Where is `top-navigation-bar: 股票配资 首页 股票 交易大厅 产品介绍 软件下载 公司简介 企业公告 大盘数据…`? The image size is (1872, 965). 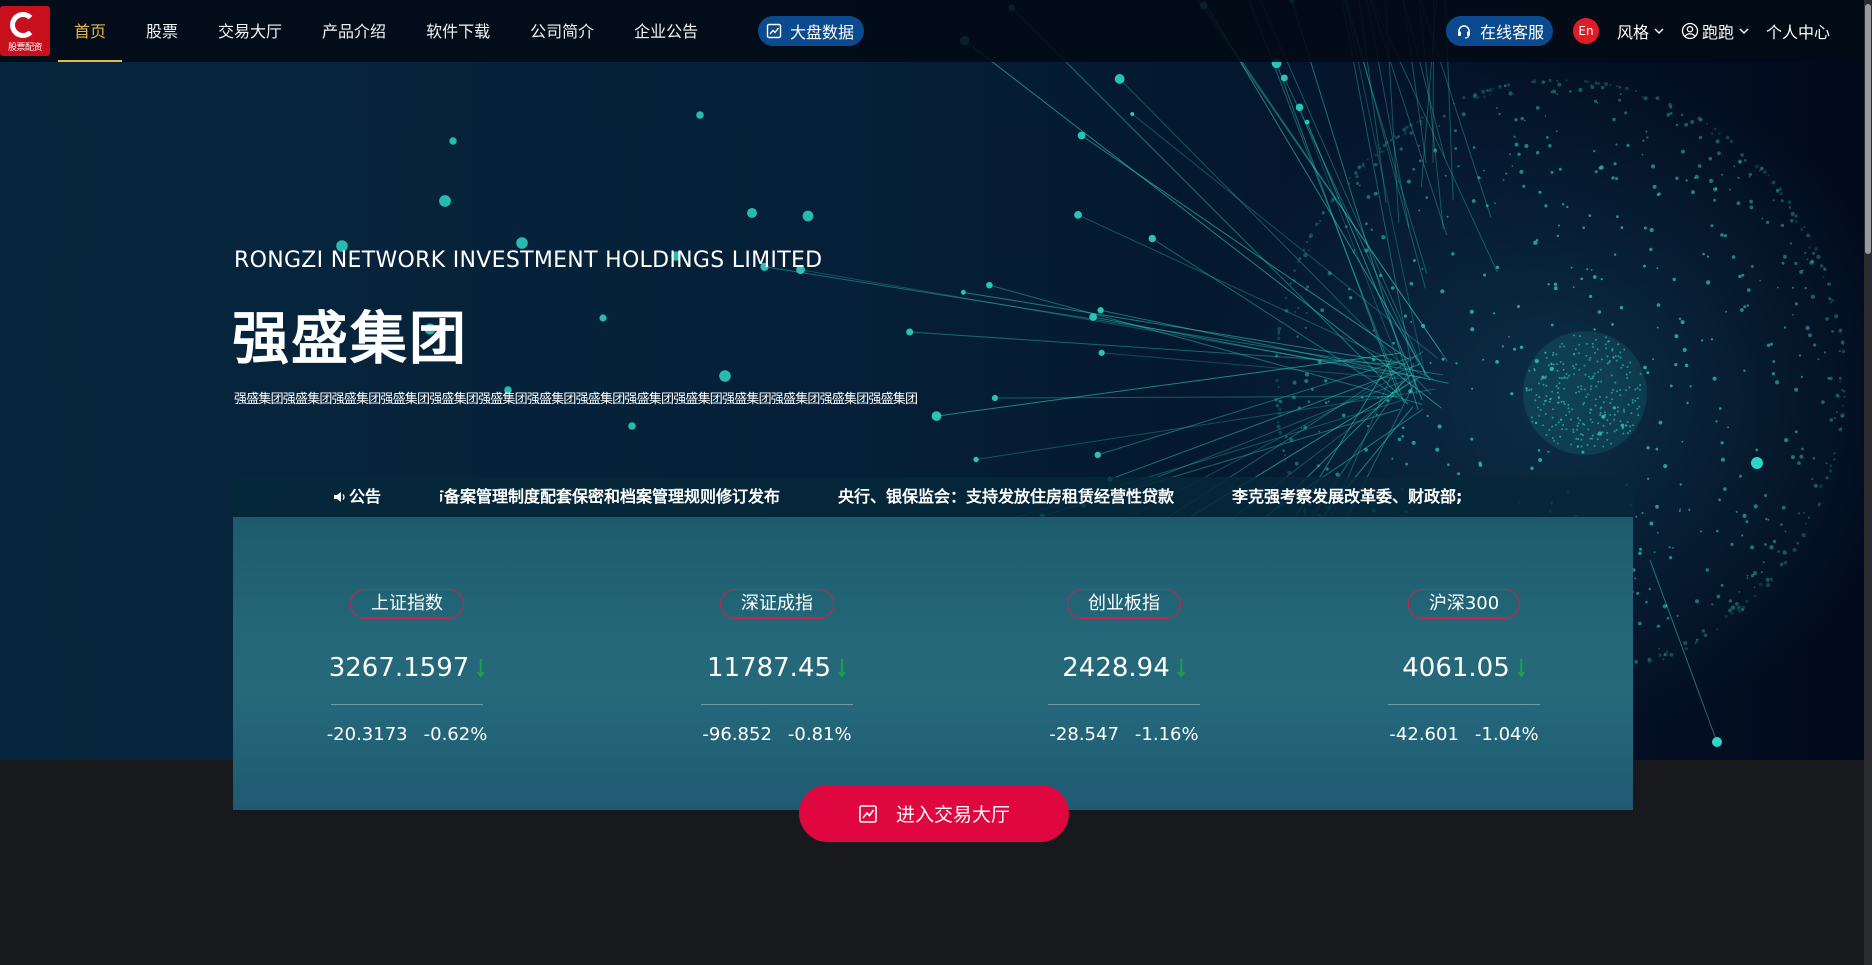
top-navigation-bar: 股票配资 首页 股票 交易大厅 产品介绍 软件下载 公司简介 企业公告 大盘数据… is located at coordinates (936, 31).